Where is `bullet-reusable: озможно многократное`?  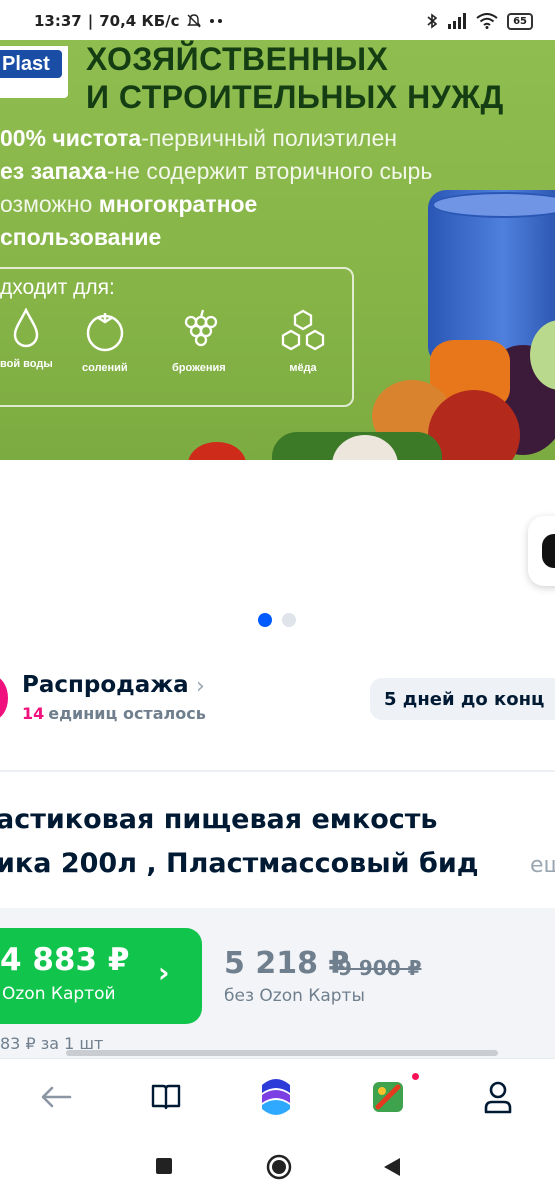 bullet-reusable: озможно многократное is located at coordinates (129, 204).